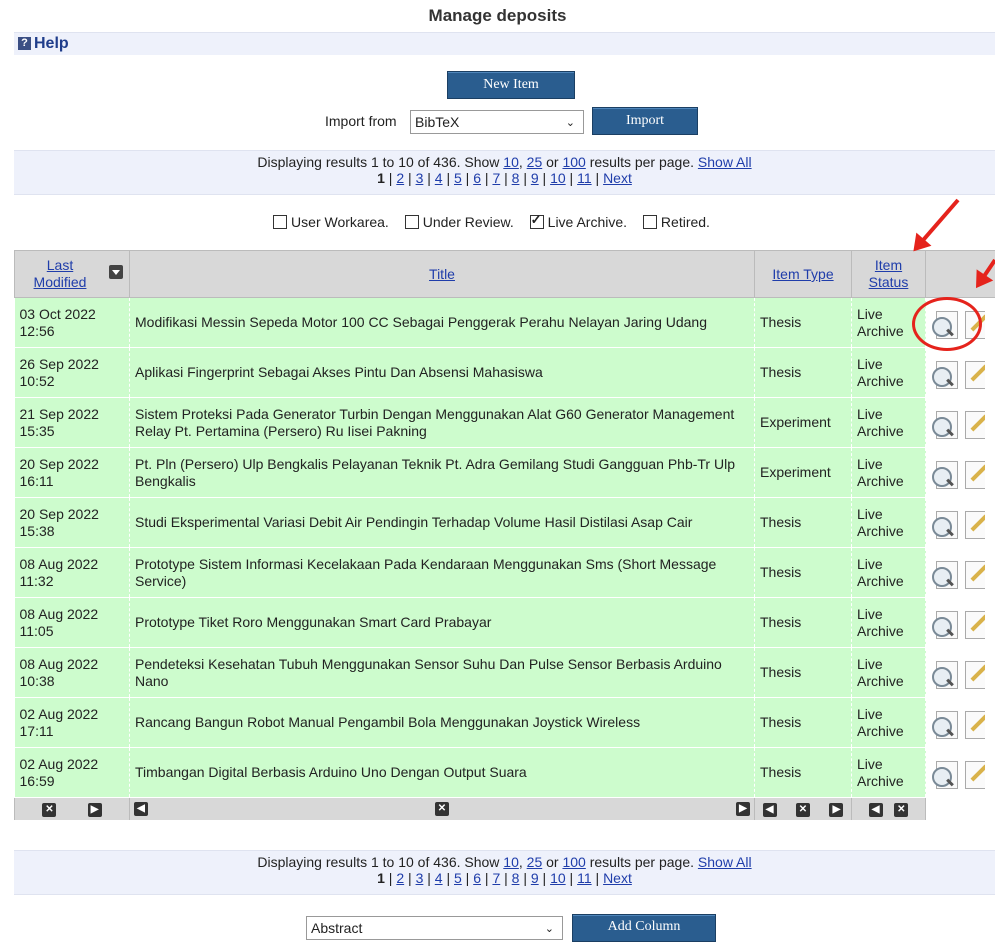 Image resolution: width=995 pixels, height=942 pixels. I want to click on filter-user-workarea: User Workarea., so click(331, 222).